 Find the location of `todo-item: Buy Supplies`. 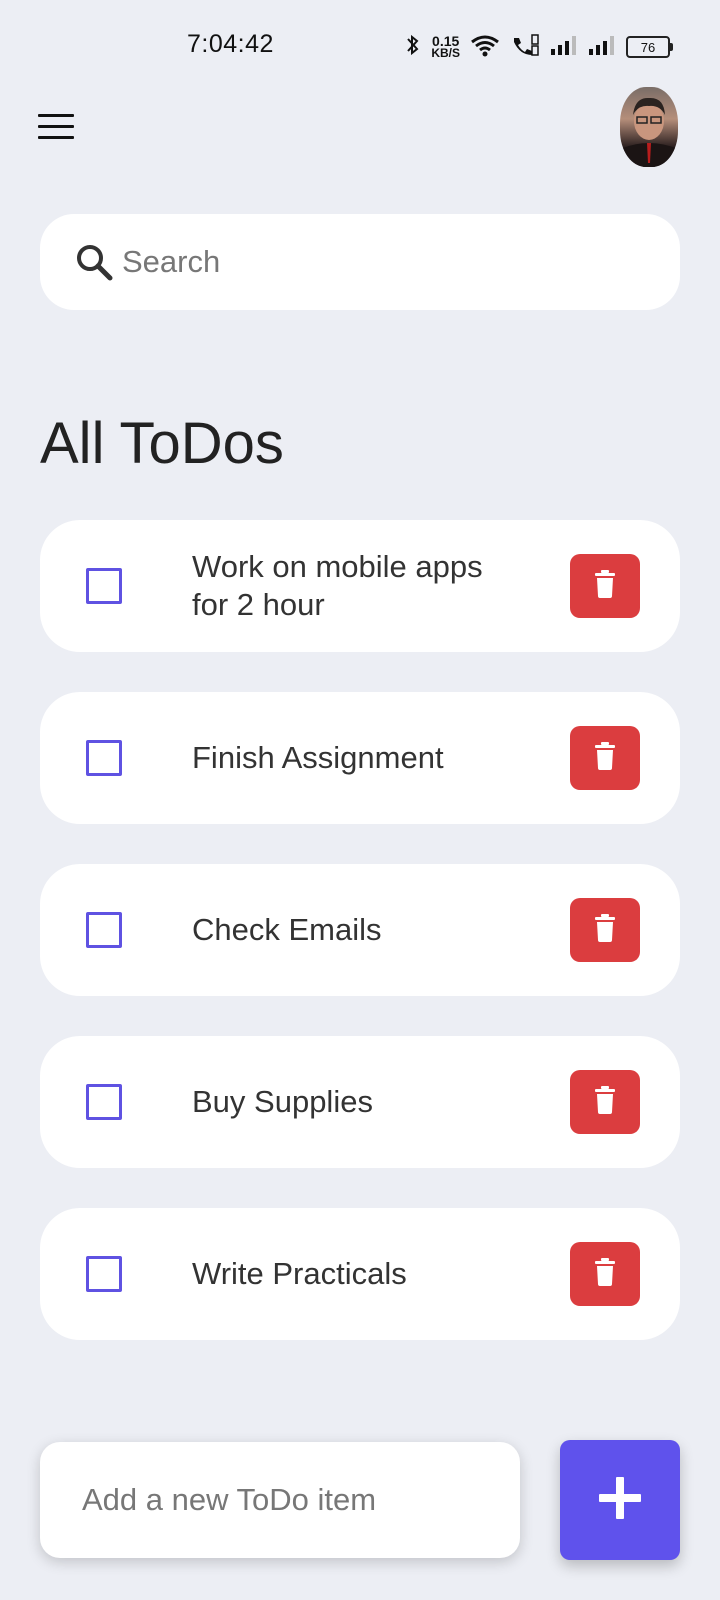

todo-item: Buy Supplies is located at coordinates (360, 1102).